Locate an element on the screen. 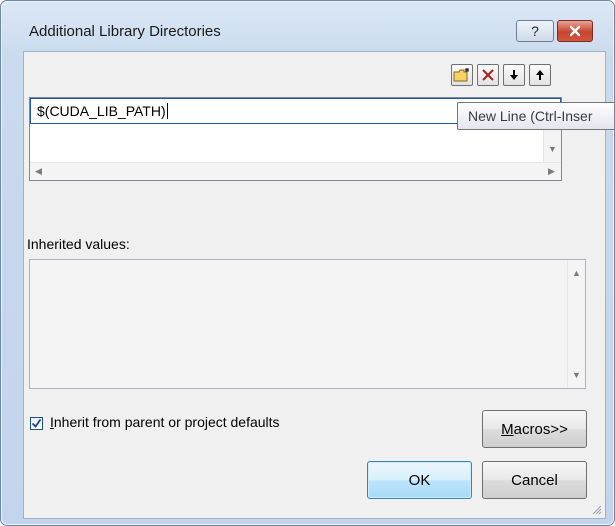 Image resolution: width=615 pixels, height=526 pixels. cancel-button: Cancel is located at coordinates (534, 480).